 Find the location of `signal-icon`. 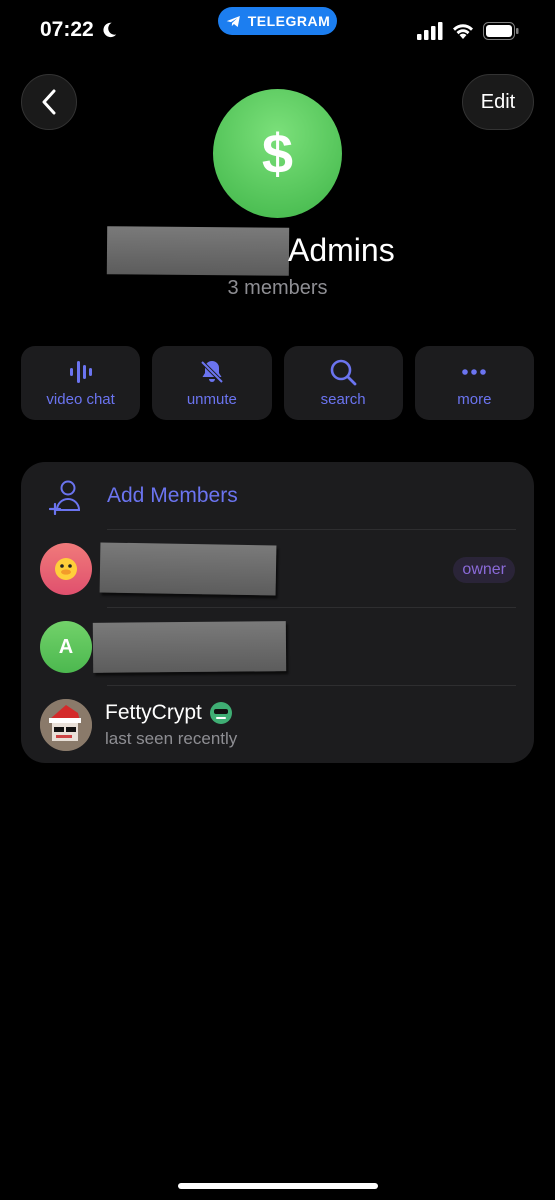

signal-icon is located at coordinates (430, 31).